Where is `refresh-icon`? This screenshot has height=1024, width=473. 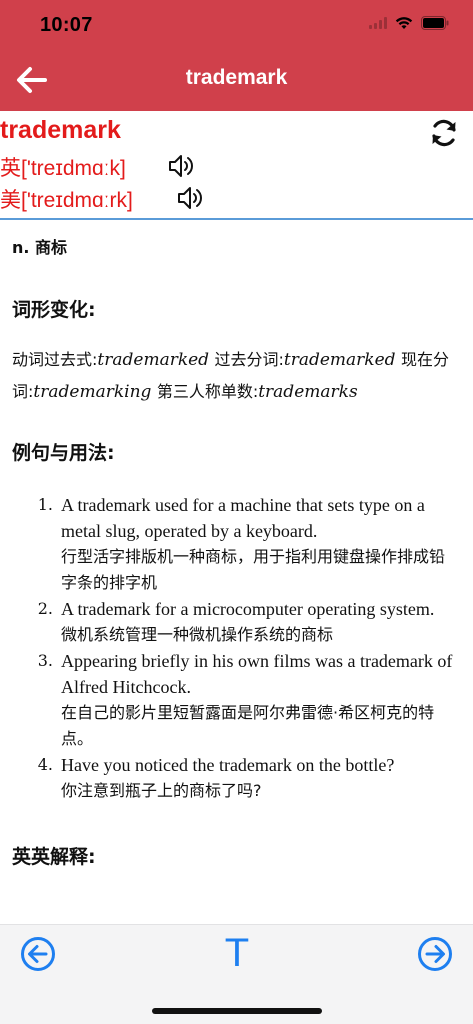
refresh-icon is located at coordinates (444, 133).